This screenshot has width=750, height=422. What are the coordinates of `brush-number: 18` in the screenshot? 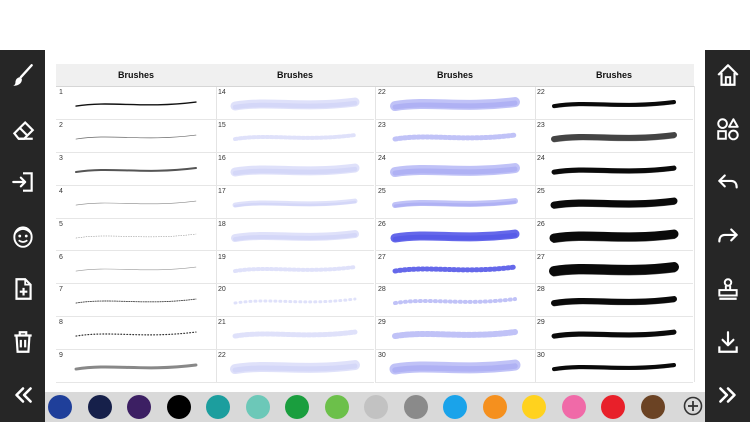 It's located at (222, 224).